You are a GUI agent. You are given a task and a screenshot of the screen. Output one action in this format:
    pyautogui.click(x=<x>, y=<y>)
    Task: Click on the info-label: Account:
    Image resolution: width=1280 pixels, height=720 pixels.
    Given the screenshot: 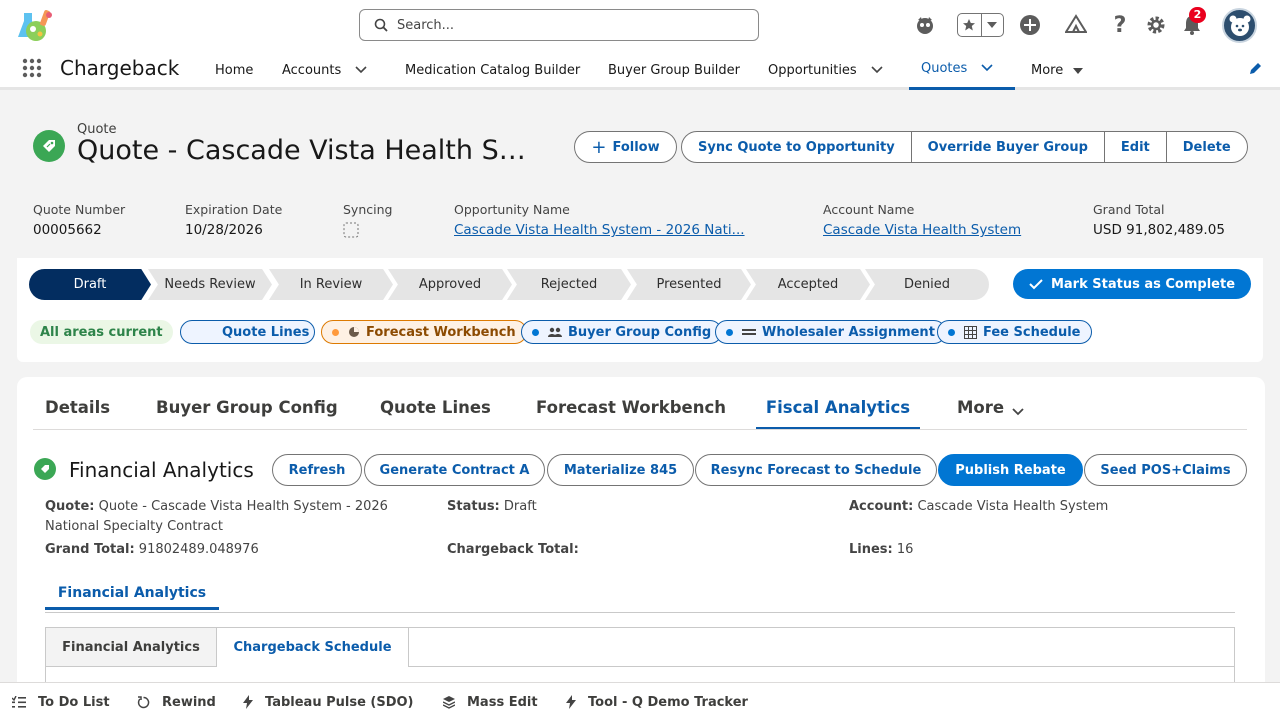 What is the action you would take?
    pyautogui.click(x=881, y=506)
    